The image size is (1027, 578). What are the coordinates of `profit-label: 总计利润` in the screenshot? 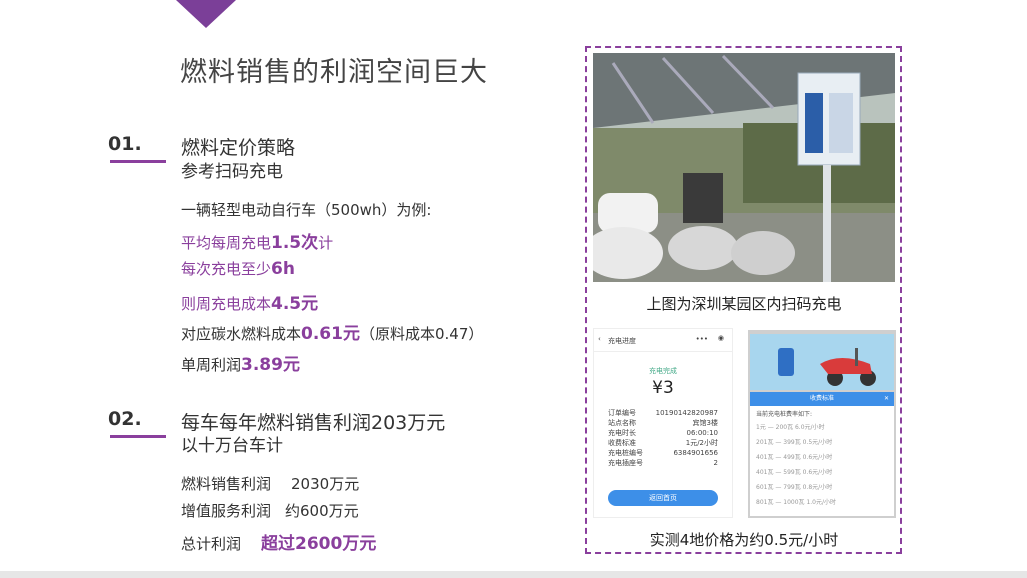 It's located at (211, 544).